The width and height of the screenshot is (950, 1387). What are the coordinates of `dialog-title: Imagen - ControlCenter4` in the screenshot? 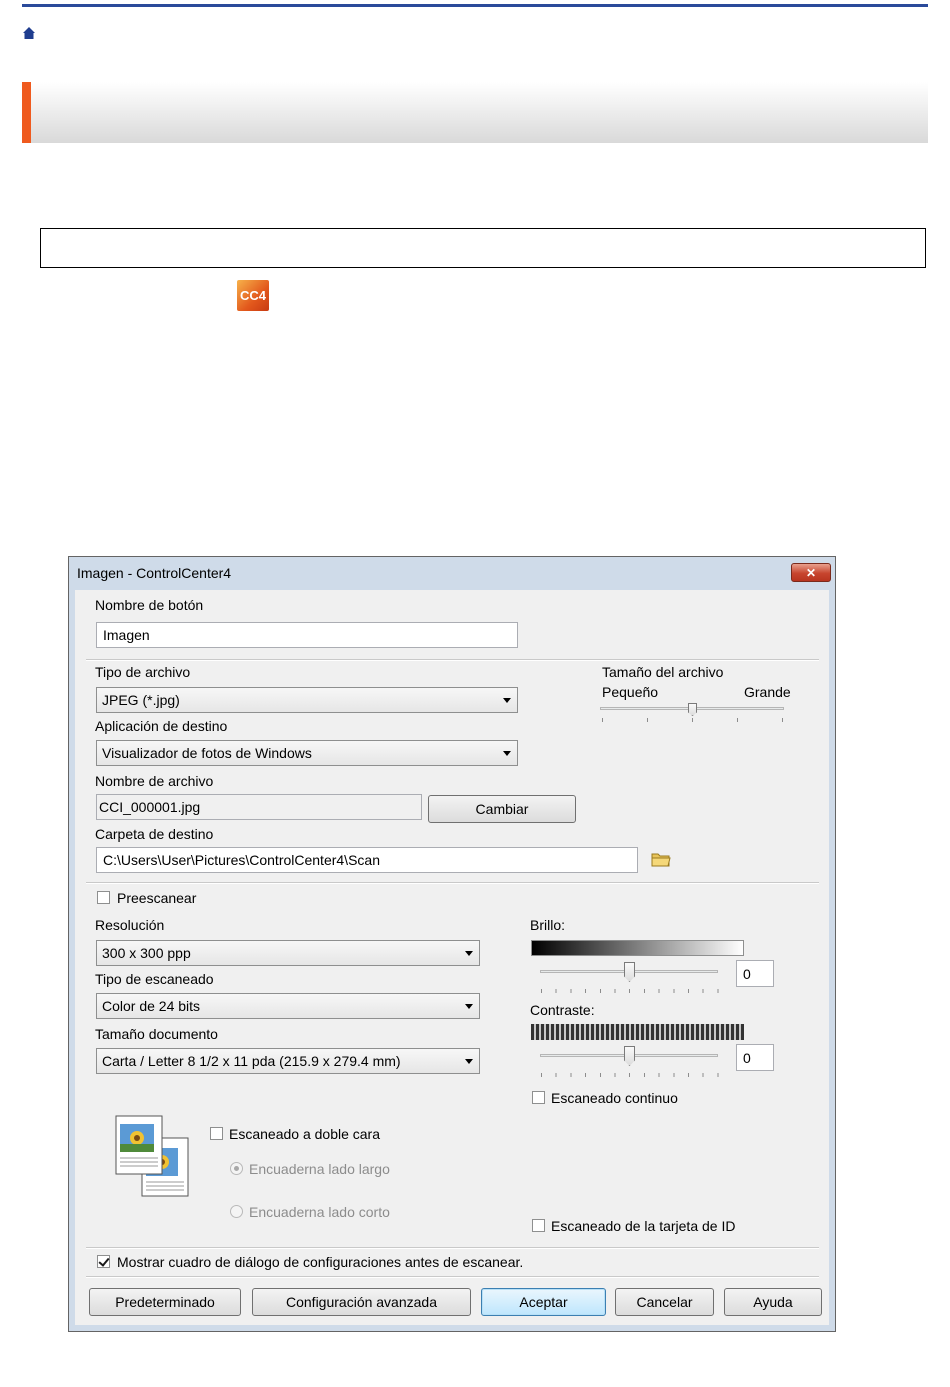 It's located at (154, 573).